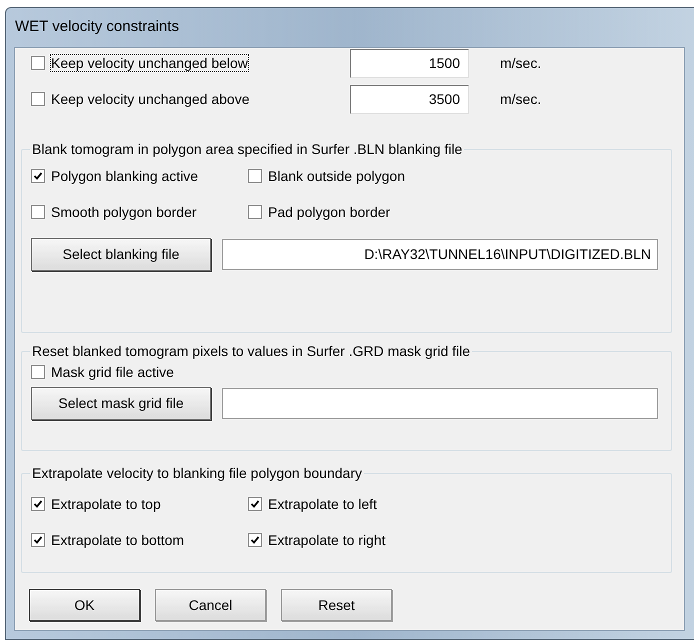 The image size is (694, 644). Describe the element at coordinates (97, 27) in the screenshot. I see `window-title: WET velocity constraints` at that location.